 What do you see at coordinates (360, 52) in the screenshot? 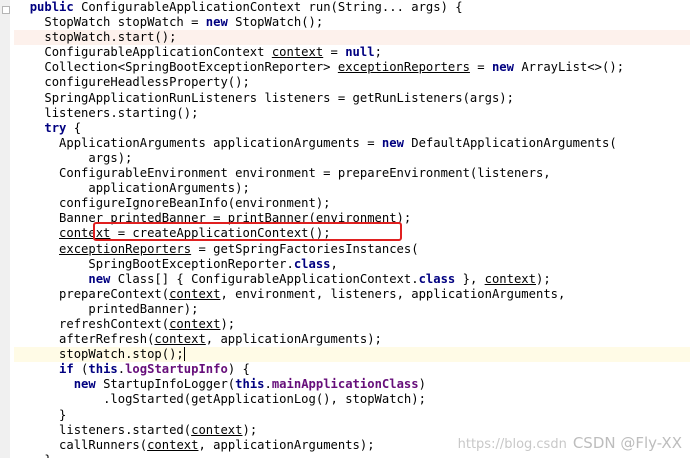
I see `code-token: null` at bounding box center [360, 52].